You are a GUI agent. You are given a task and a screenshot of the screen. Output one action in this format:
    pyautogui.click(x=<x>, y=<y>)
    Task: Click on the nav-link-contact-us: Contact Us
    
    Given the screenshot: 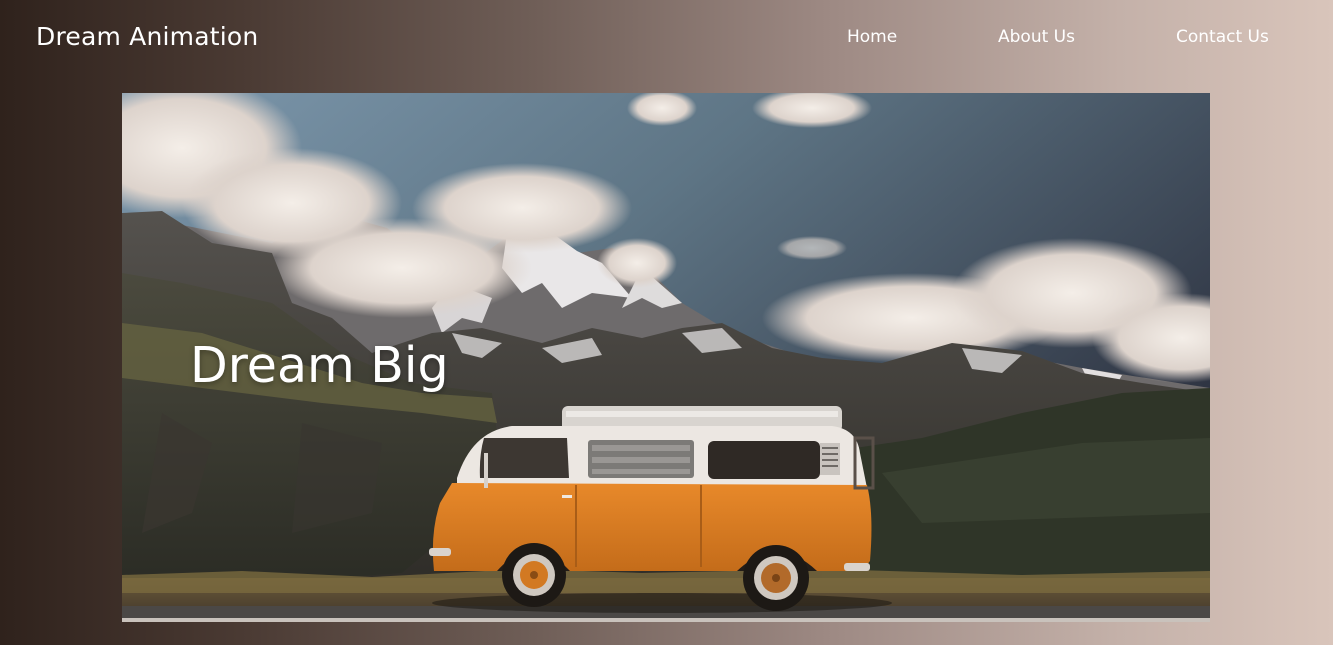 What is the action you would take?
    pyautogui.click(x=1222, y=37)
    